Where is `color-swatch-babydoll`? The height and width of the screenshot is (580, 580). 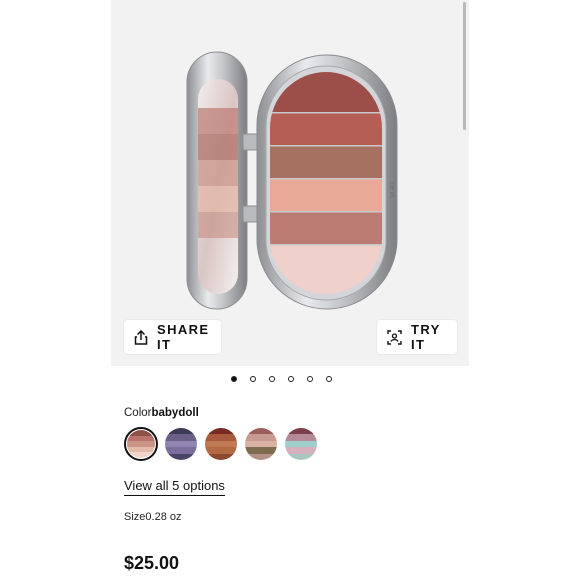
color-swatch-babydoll is located at coordinates (141, 444).